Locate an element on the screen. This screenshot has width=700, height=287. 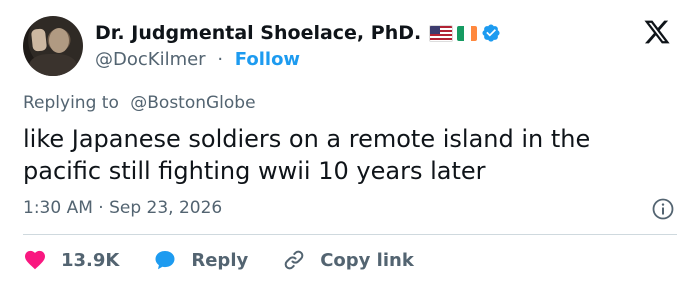
author-handle: @DocKilmer is located at coordinates (150, 59).